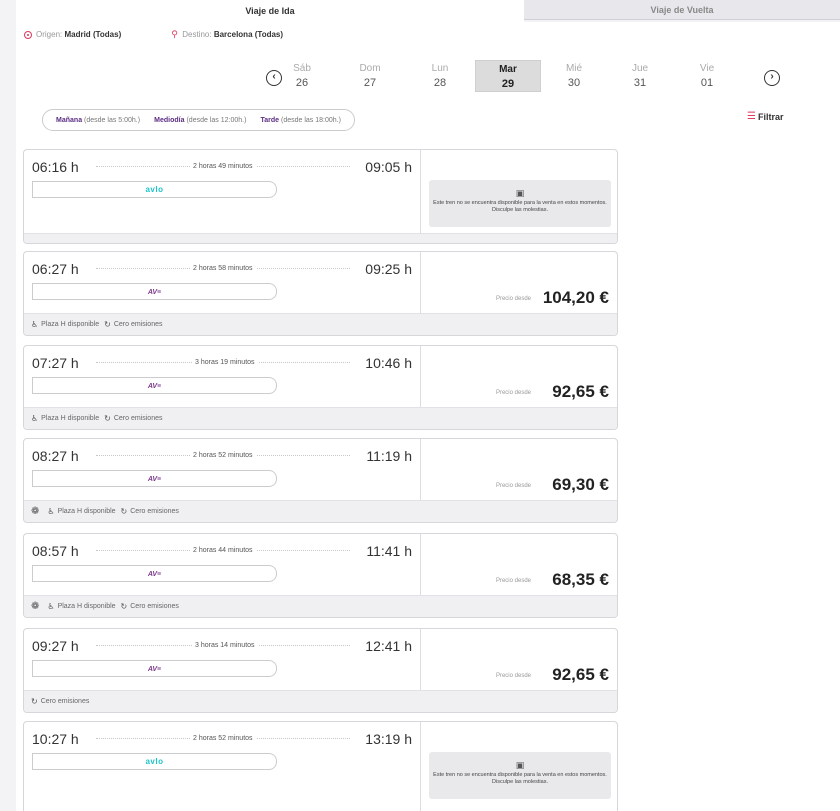 The width and height of the screenshot is (840, 811). I want to click on date-option: Jue 31, so click(640, 76).